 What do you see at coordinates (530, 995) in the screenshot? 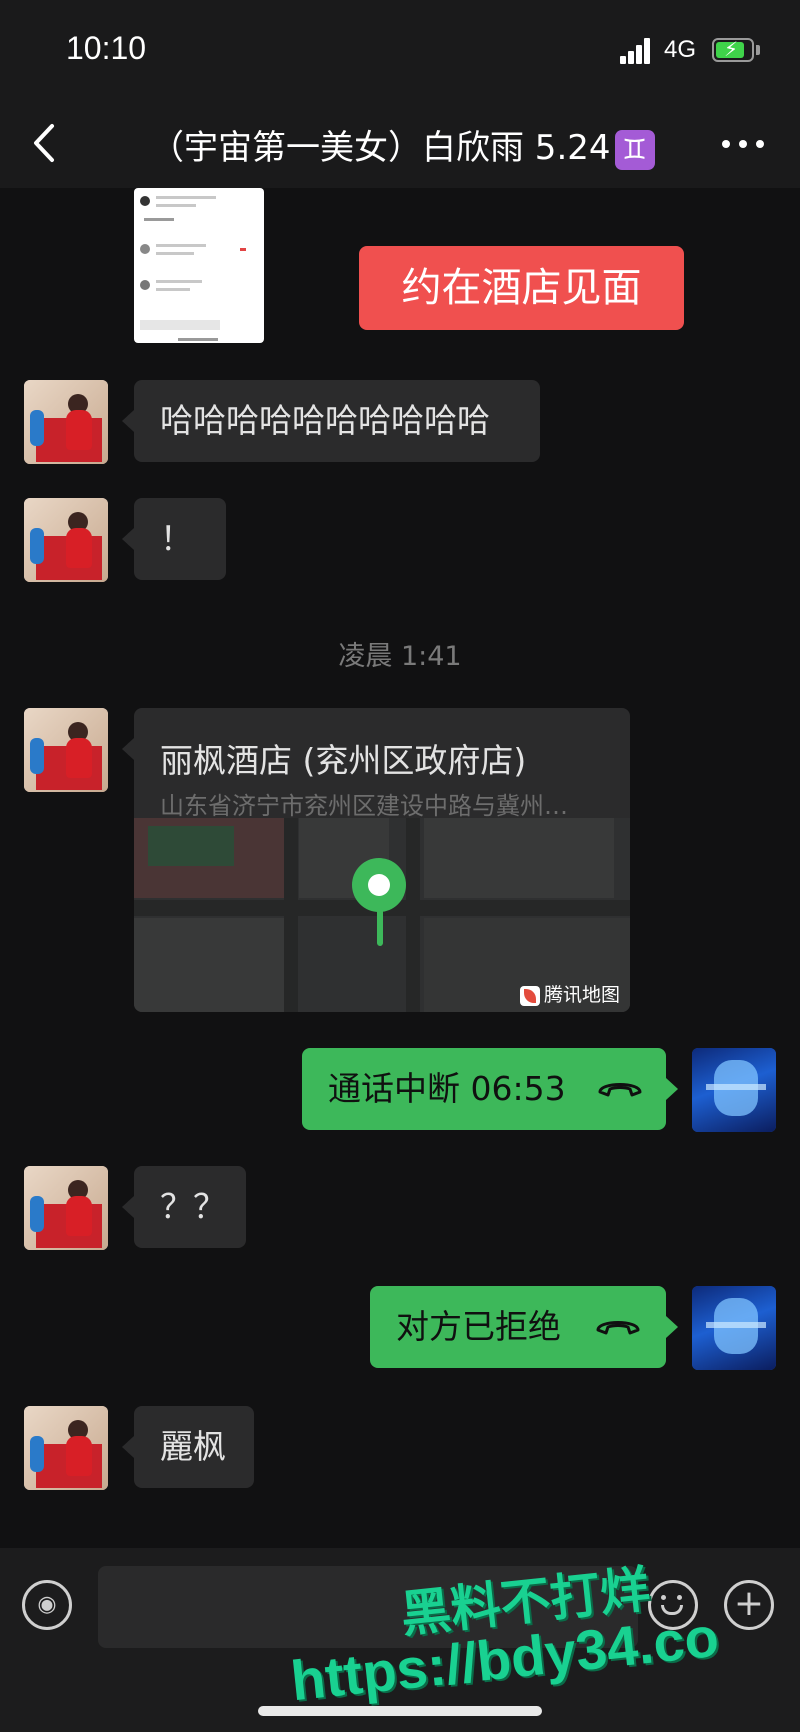
I see `tencent-map-icon` at bounding box center [530, 995].